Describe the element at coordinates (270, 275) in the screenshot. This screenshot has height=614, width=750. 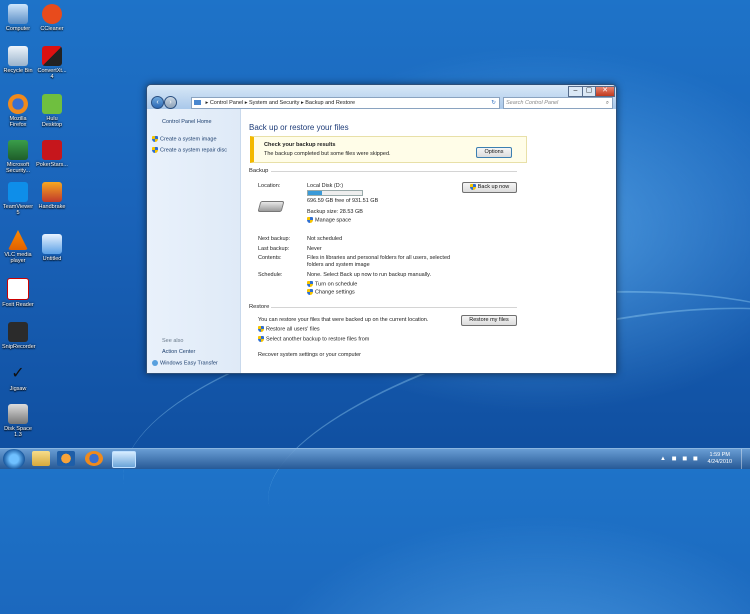
I see `schedule-label: Schedule:` at that location.